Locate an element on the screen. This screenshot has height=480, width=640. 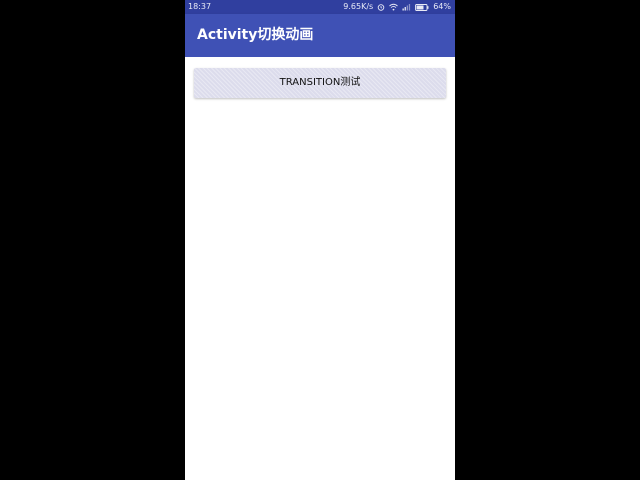
wifi-icon is located at coordinates (394, 7).